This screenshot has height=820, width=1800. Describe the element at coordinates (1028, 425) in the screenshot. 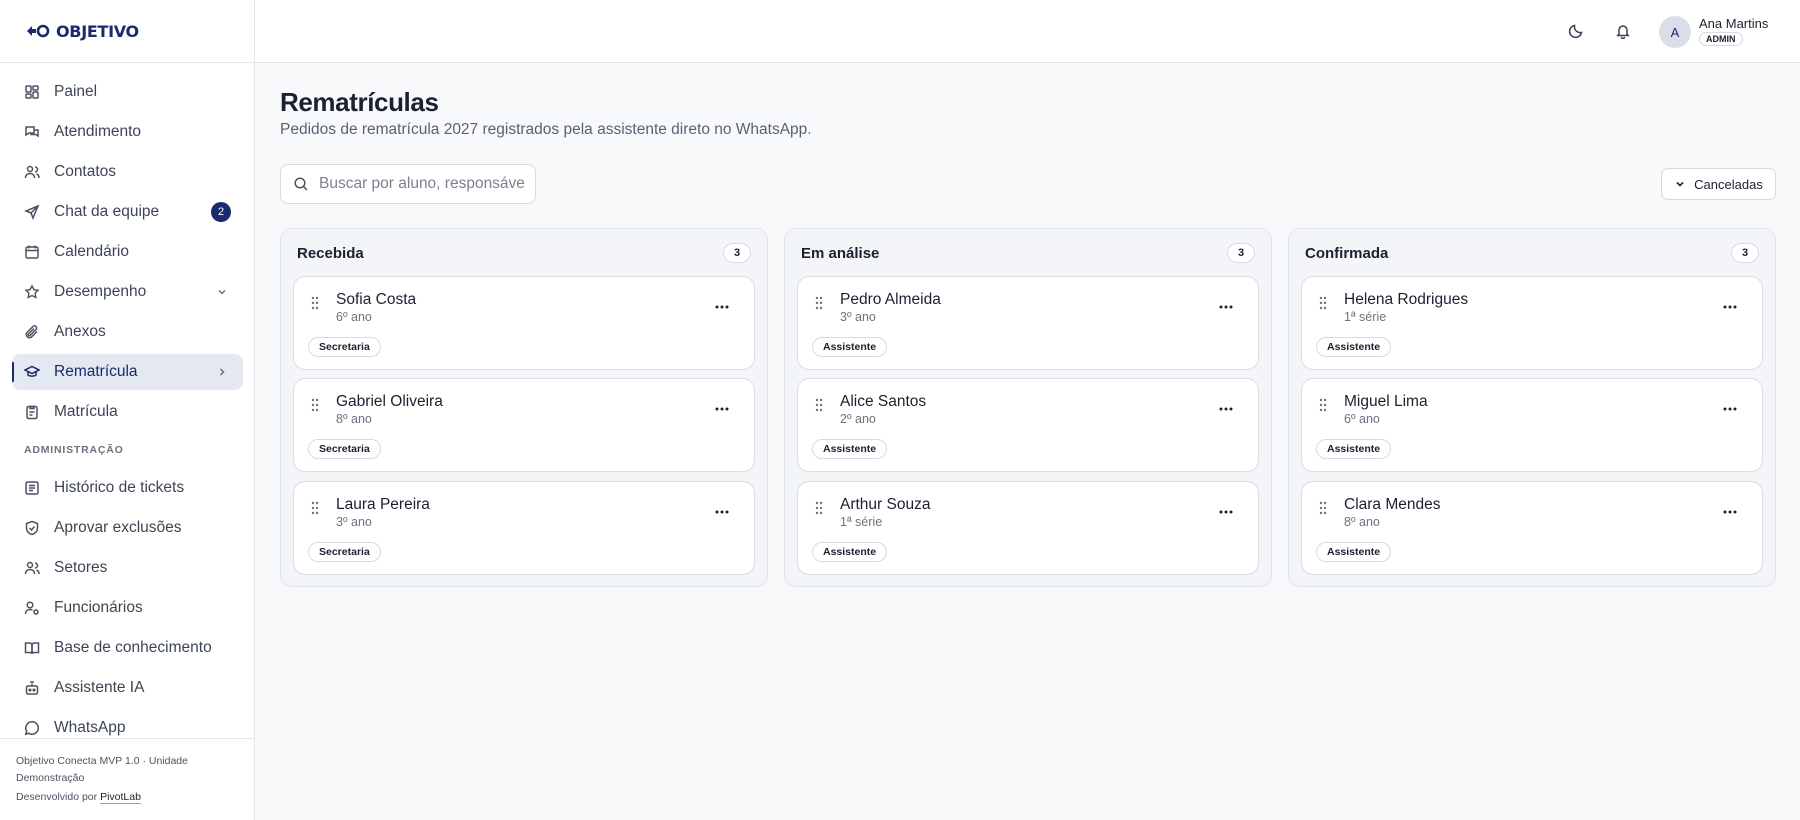

I see `enrollment-card: Alice Santos 2º ano Assistente` at that location.